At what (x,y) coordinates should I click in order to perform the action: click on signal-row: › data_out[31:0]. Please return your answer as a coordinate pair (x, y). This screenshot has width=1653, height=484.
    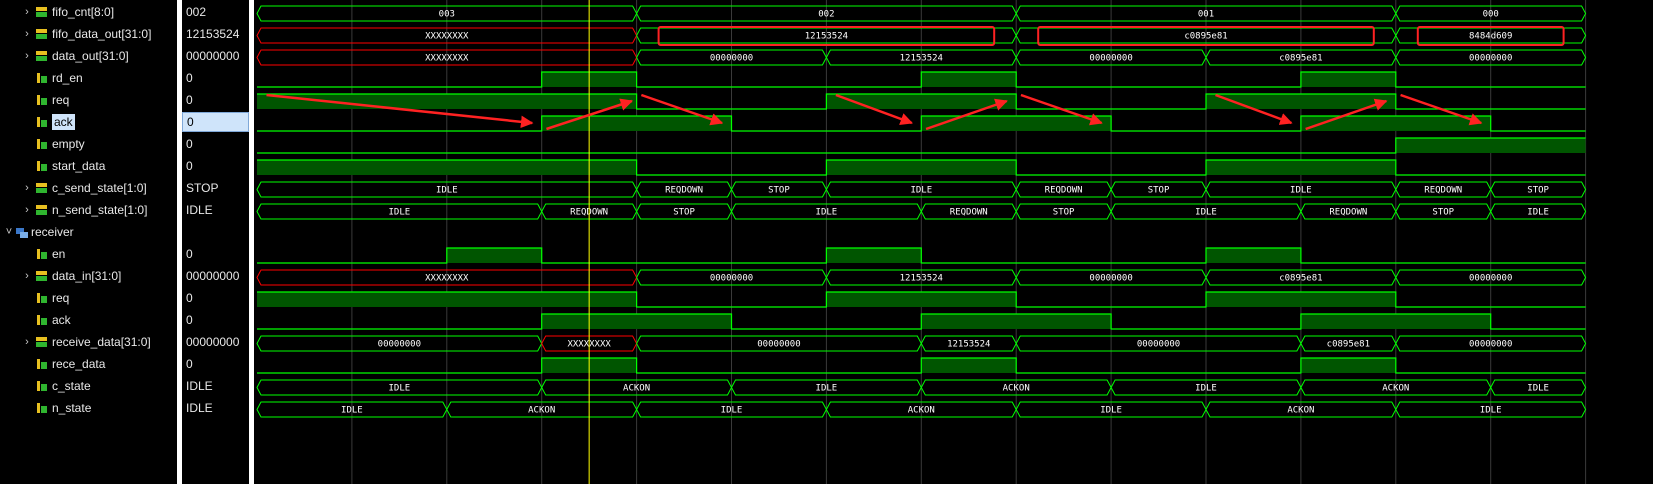
    Looking at the image, I should click on (88, 56).